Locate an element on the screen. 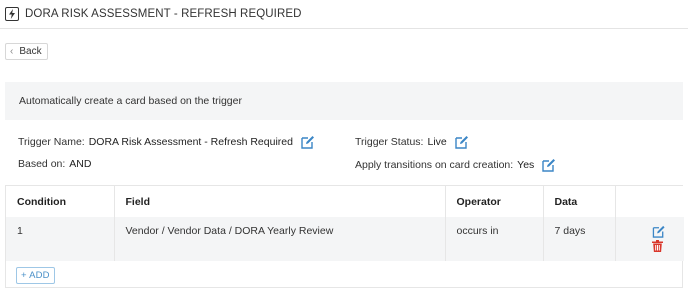  lightning-bolt-icon is located at coordinates (12, 14).